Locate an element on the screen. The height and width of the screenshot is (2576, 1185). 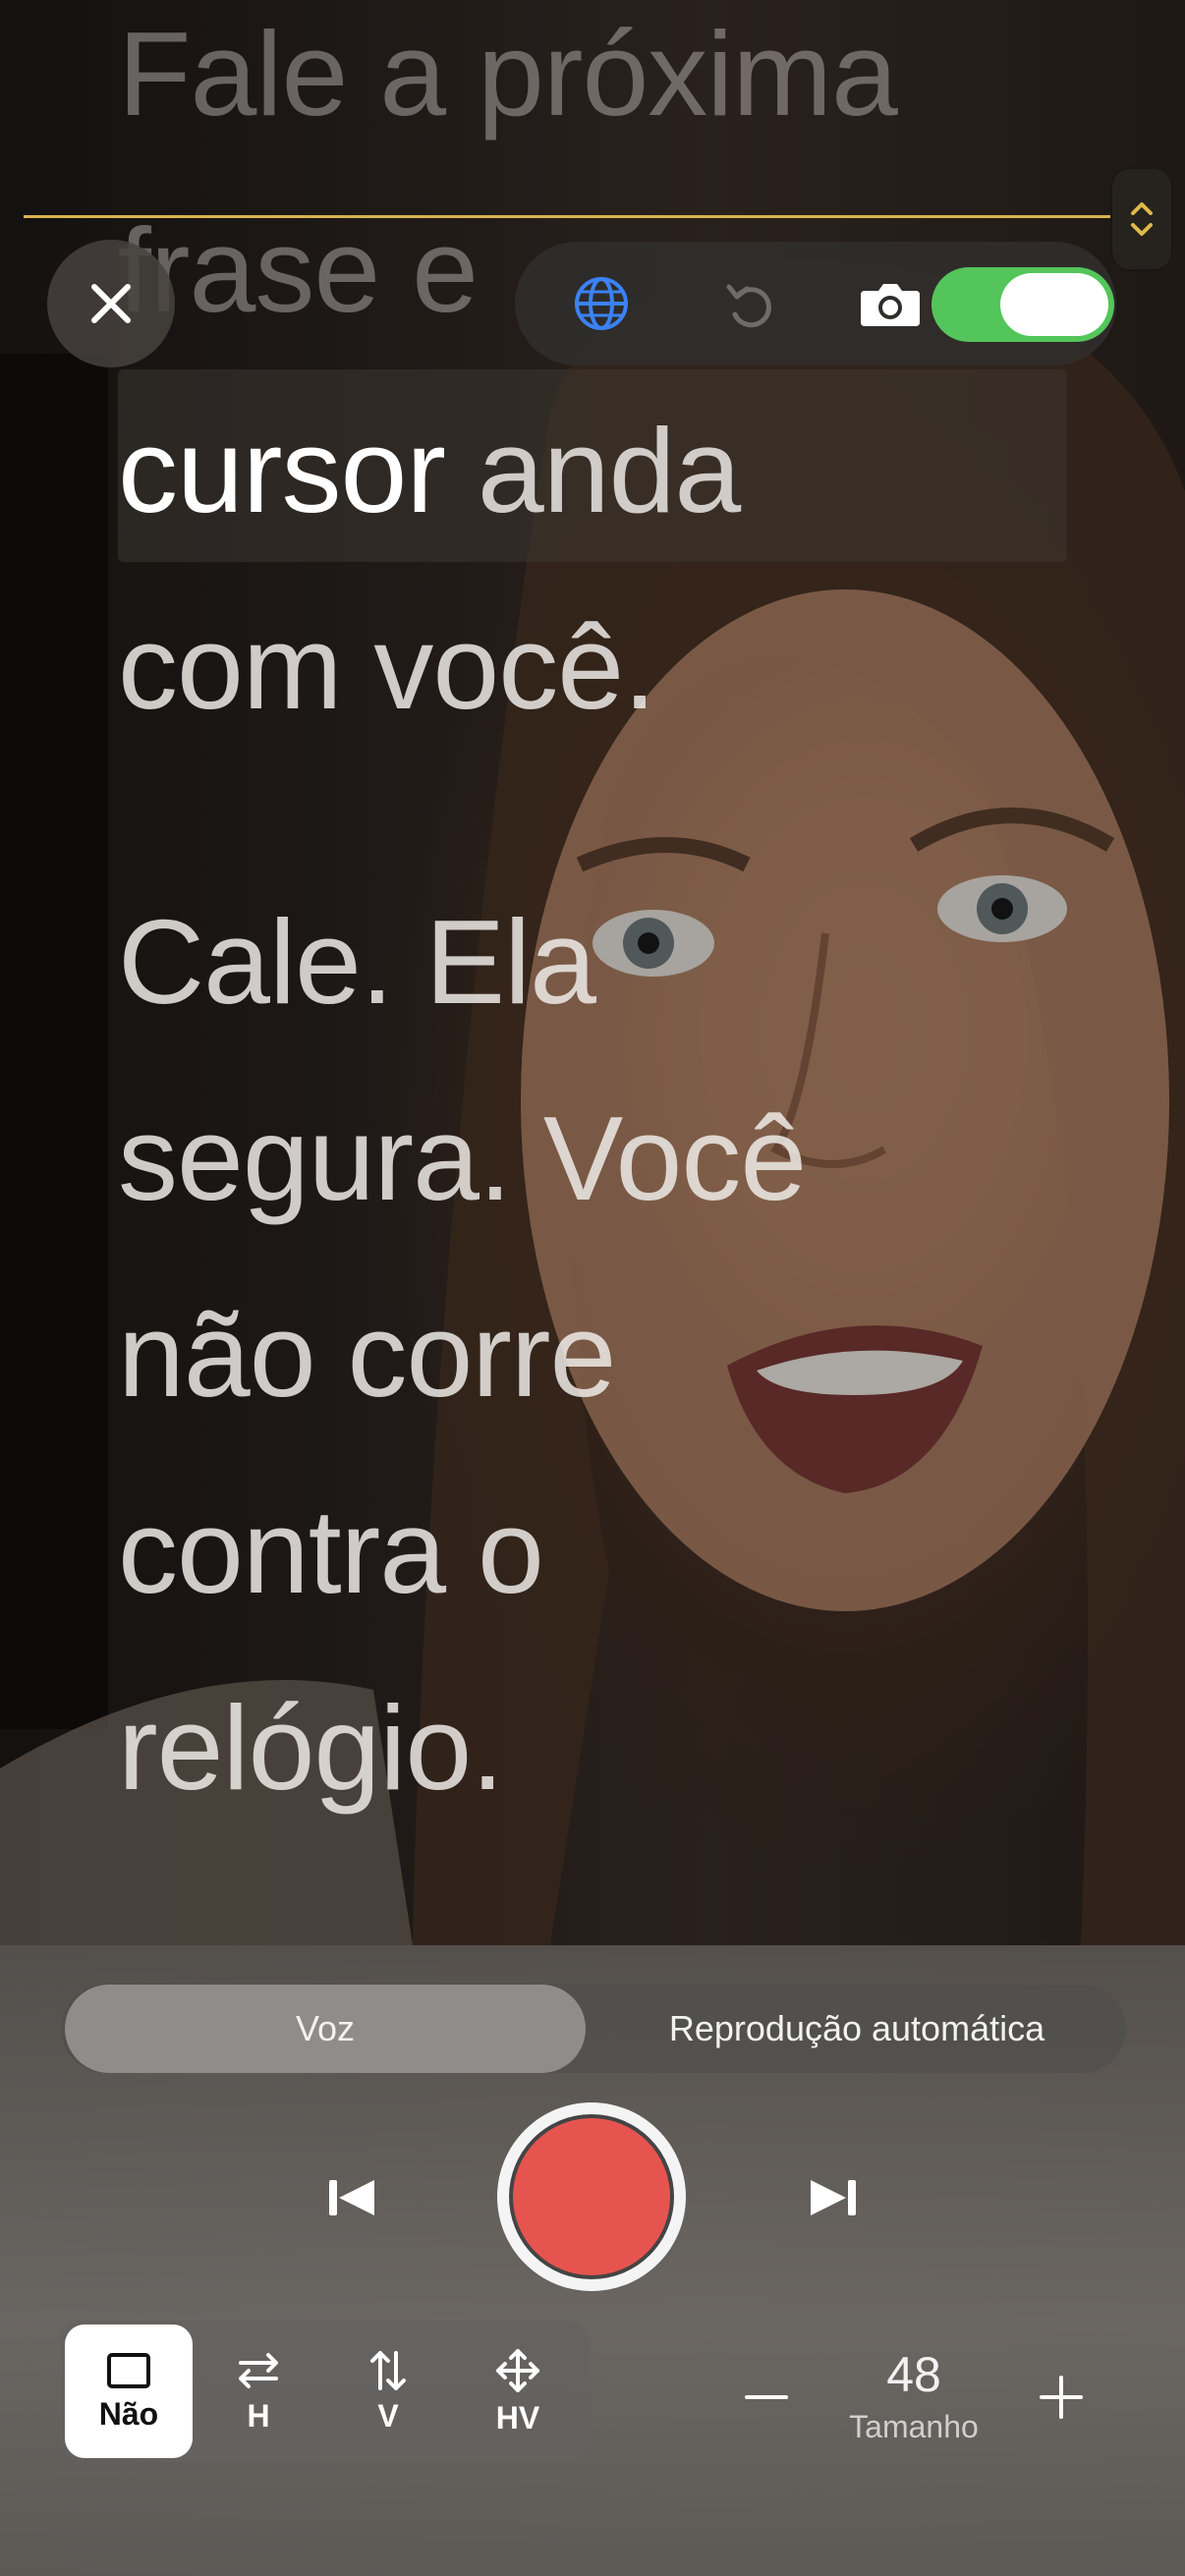
minus-icon is located at coordinates (767, 2397).